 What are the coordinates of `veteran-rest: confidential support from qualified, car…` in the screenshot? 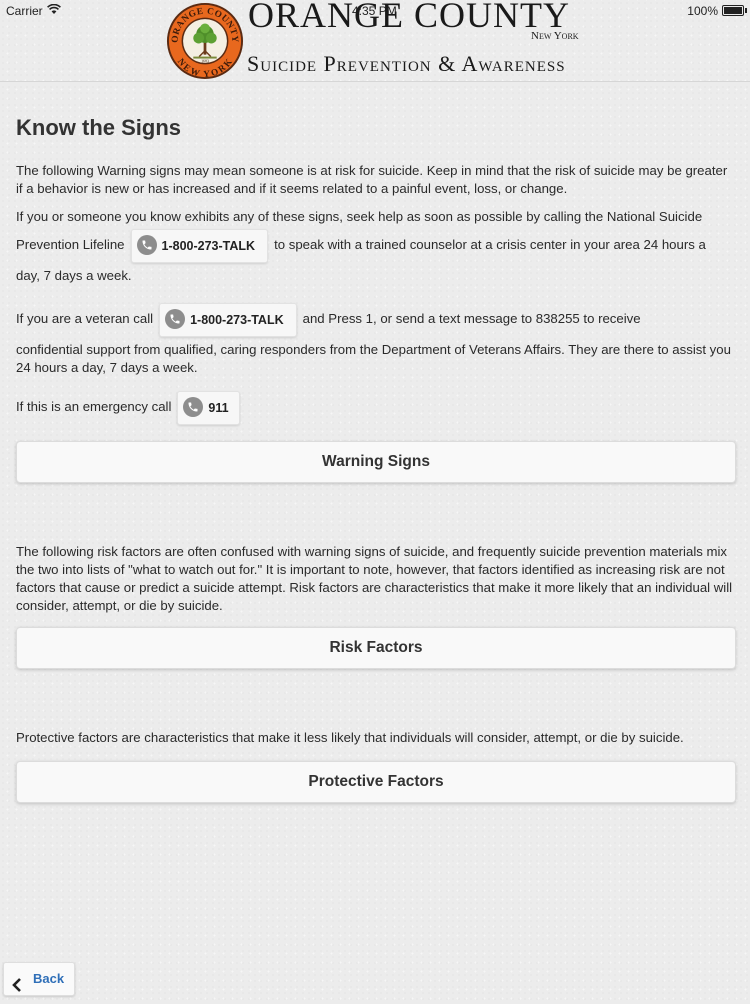 It's located at (373, 358).